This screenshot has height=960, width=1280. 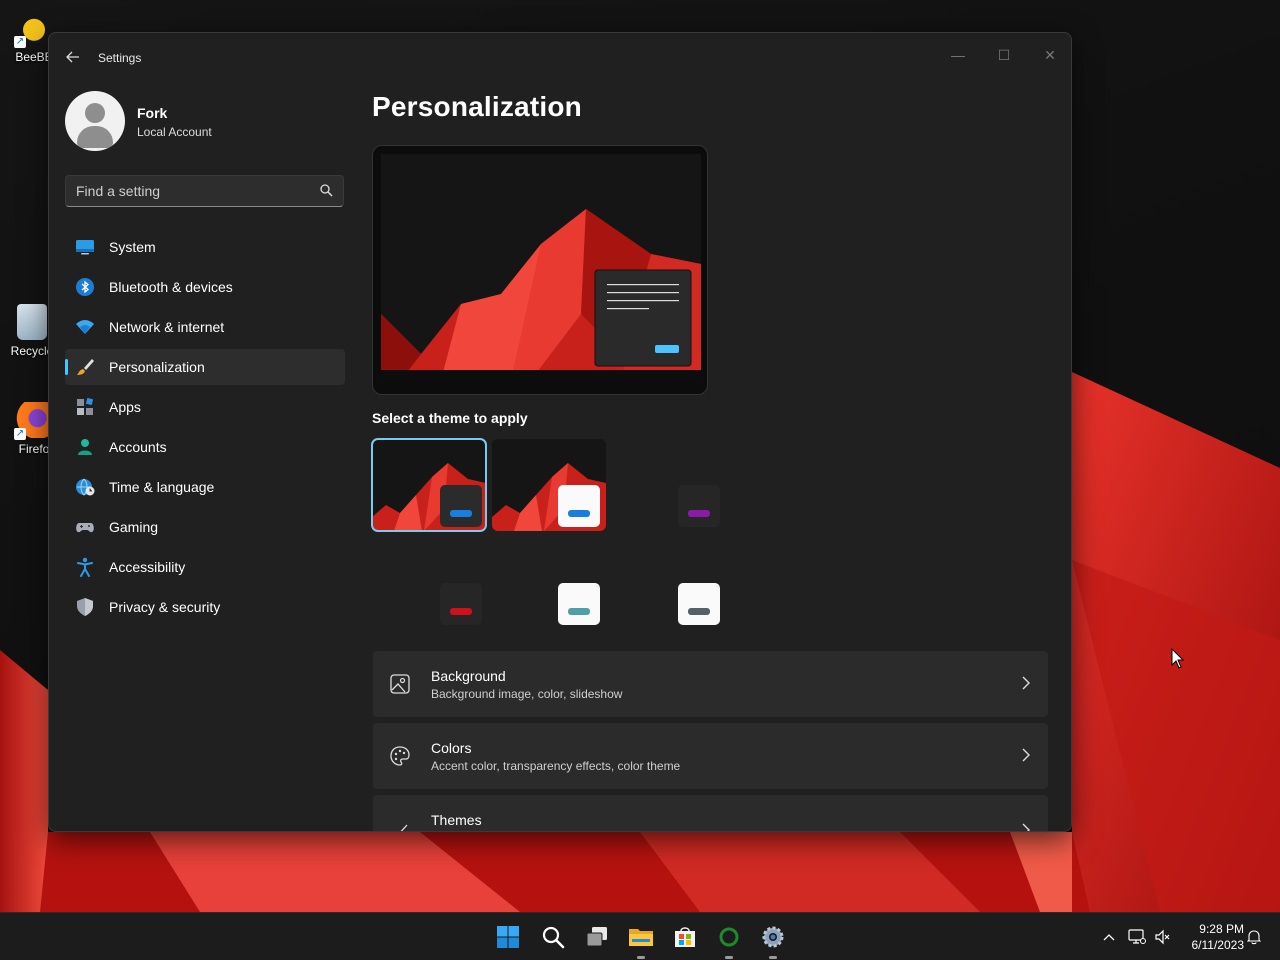 What do you see at coordinates (147, 567) in the screenshot?
I see `sidebar-item-label: Accessibility` at bounding box center [147, 567].